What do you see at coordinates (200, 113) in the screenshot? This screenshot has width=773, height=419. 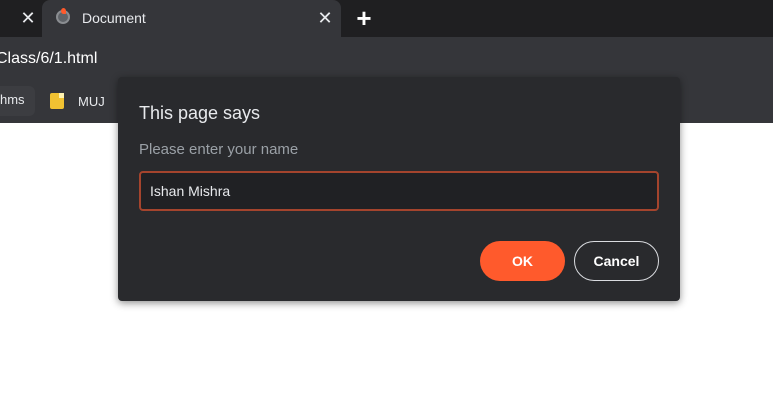 I see `dialog-title: This page says` at bounding box center [200, 113].